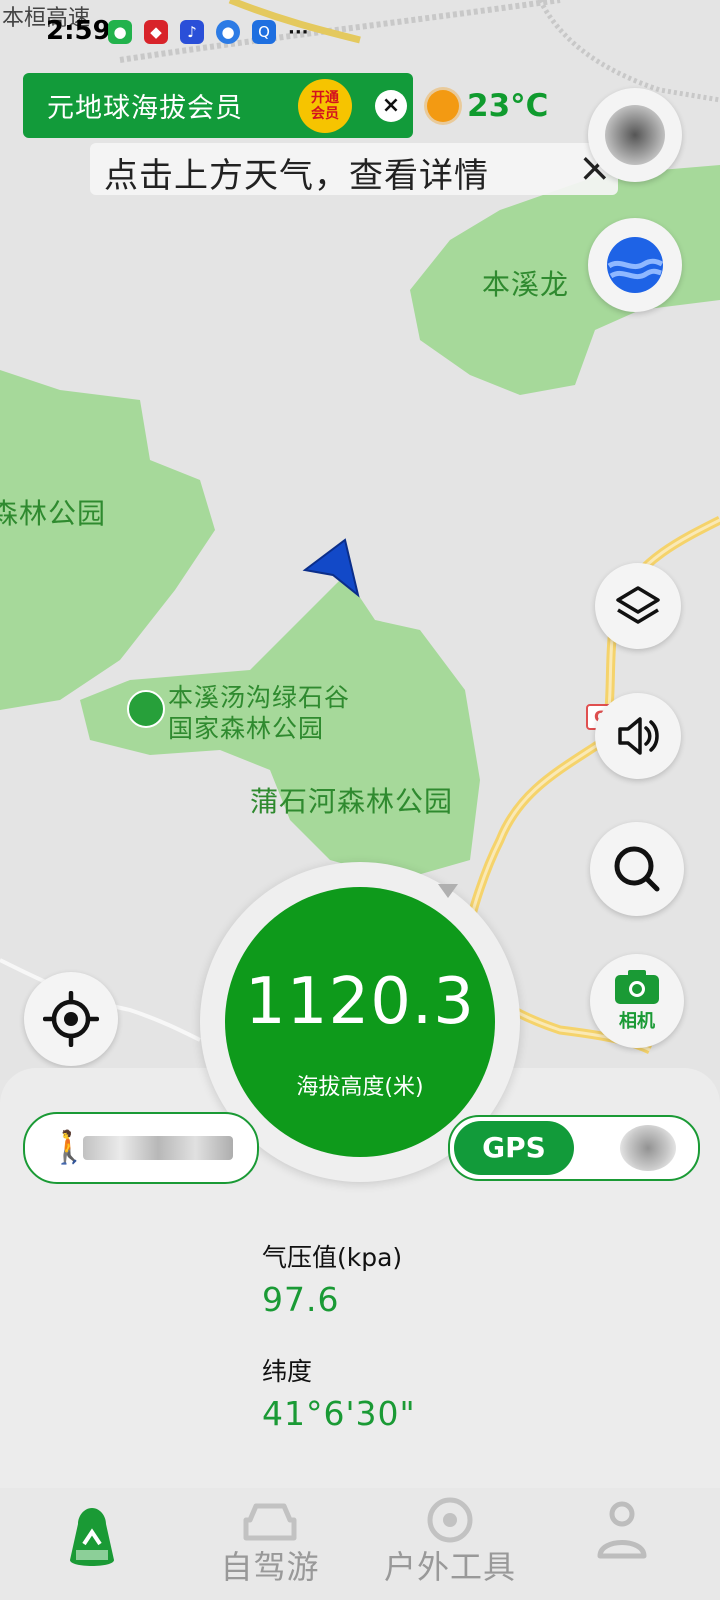 Image resolution: width=720 pixels, height=1600 pixels. I want to click on altitude-value: 1120.3, so click(360, 1002).